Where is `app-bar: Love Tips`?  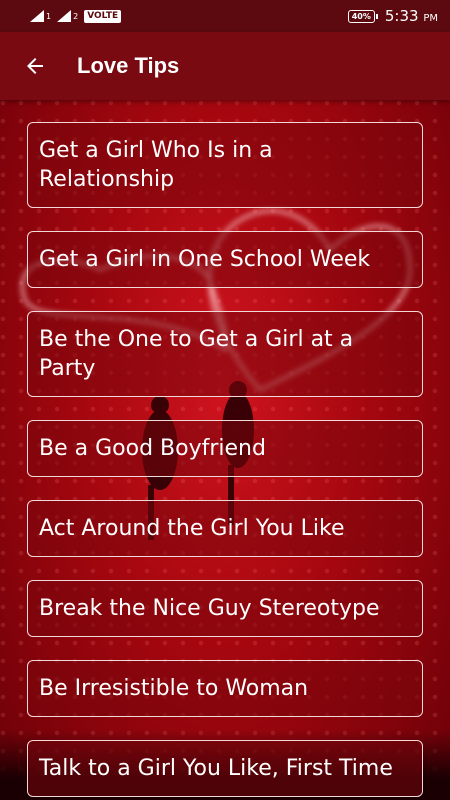 app-bar: Love Tips is located at coordinates (225, 66).